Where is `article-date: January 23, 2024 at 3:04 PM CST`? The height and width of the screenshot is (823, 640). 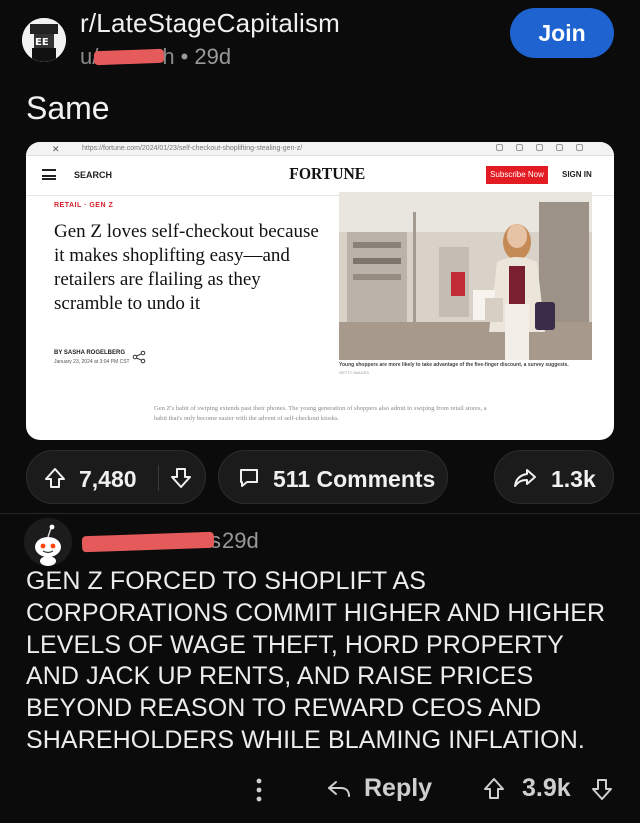 article-date: January 23, 2024 at 3:04 PM CST is located at coordinates (92, 362).